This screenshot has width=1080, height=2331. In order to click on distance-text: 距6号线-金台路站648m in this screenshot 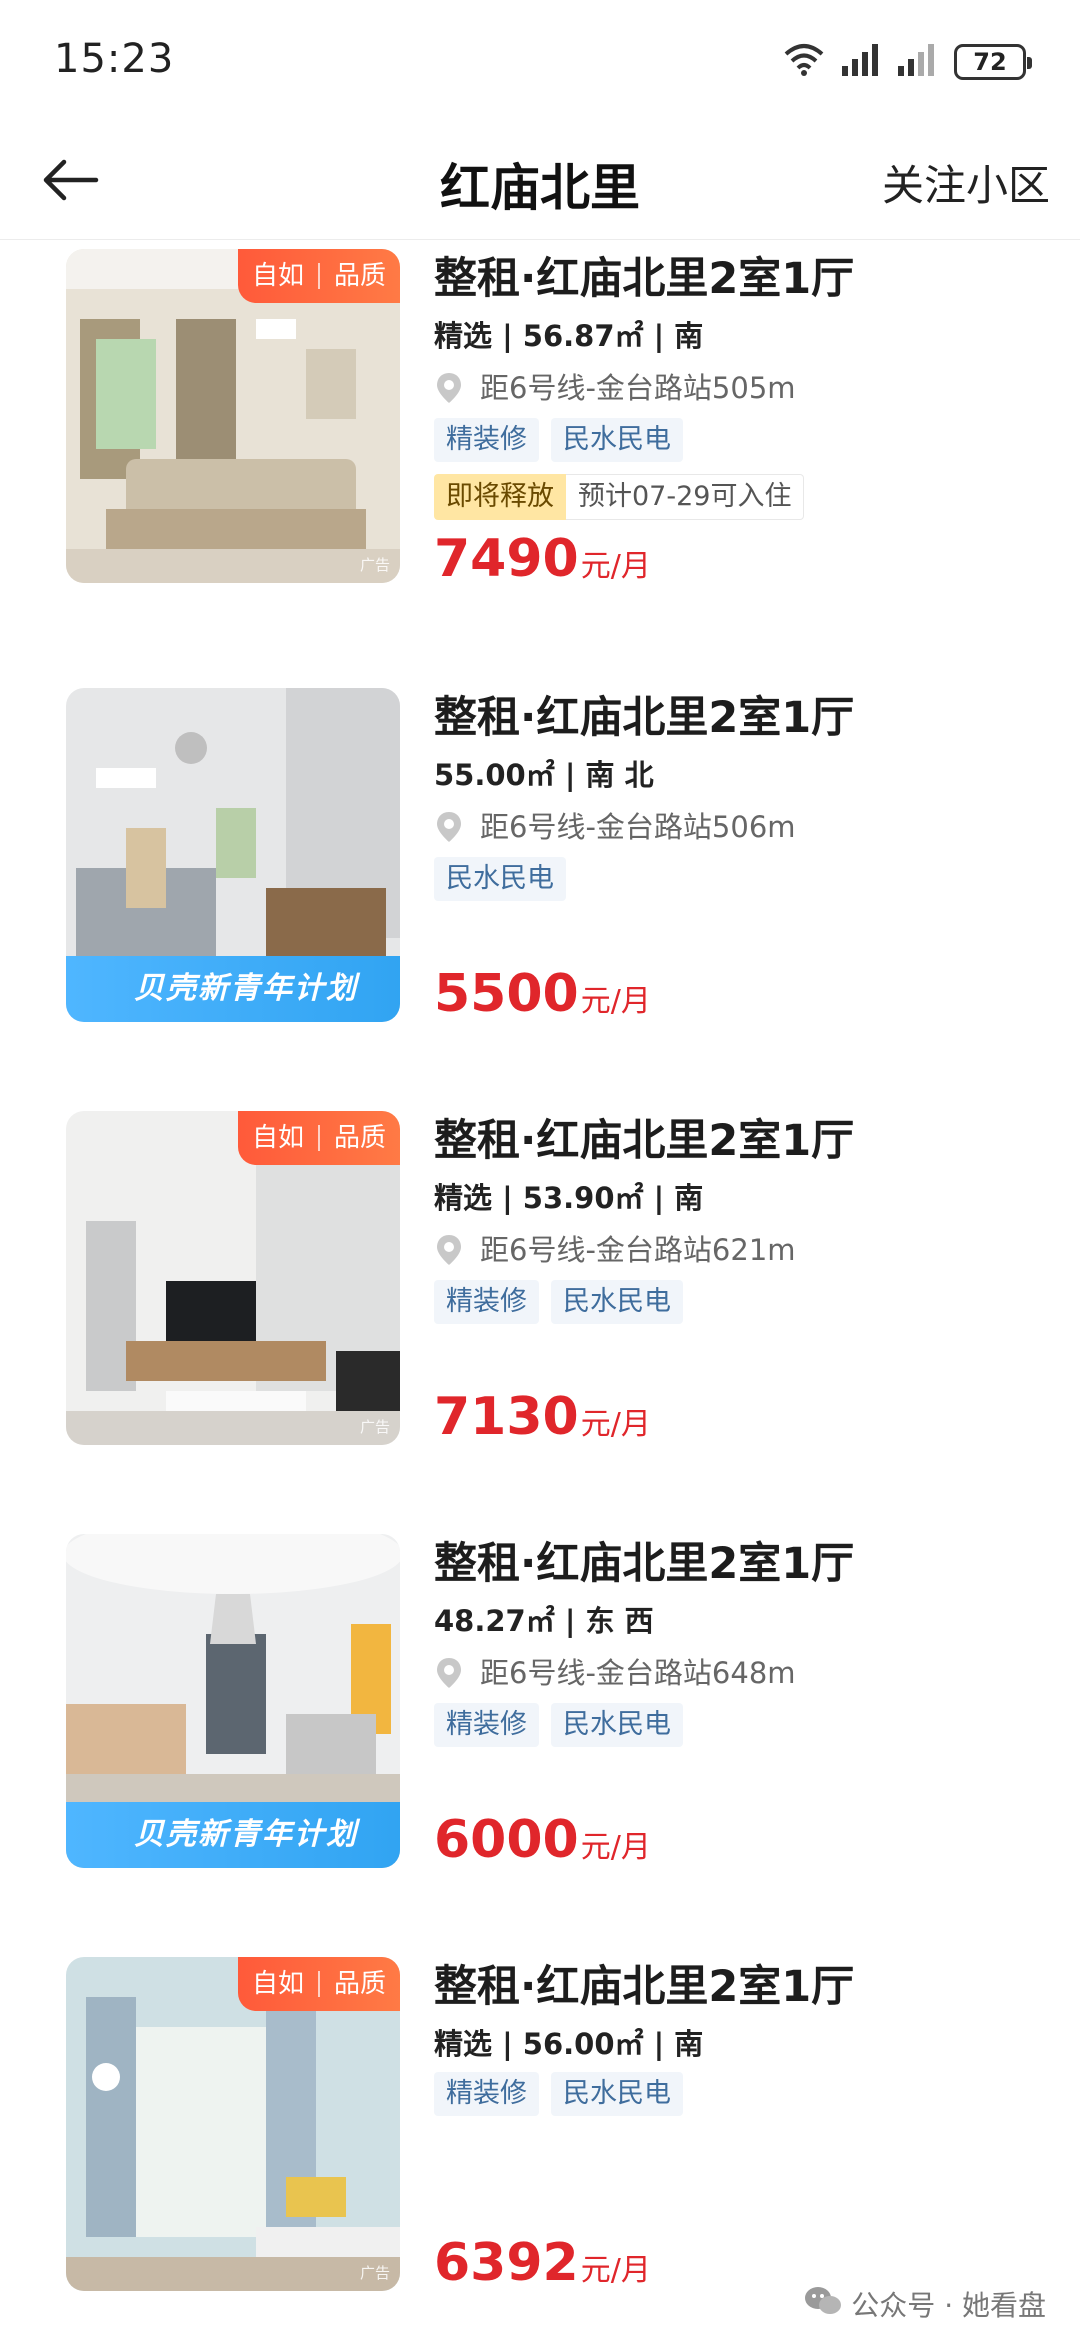, I will do `click(638, 1673)`.